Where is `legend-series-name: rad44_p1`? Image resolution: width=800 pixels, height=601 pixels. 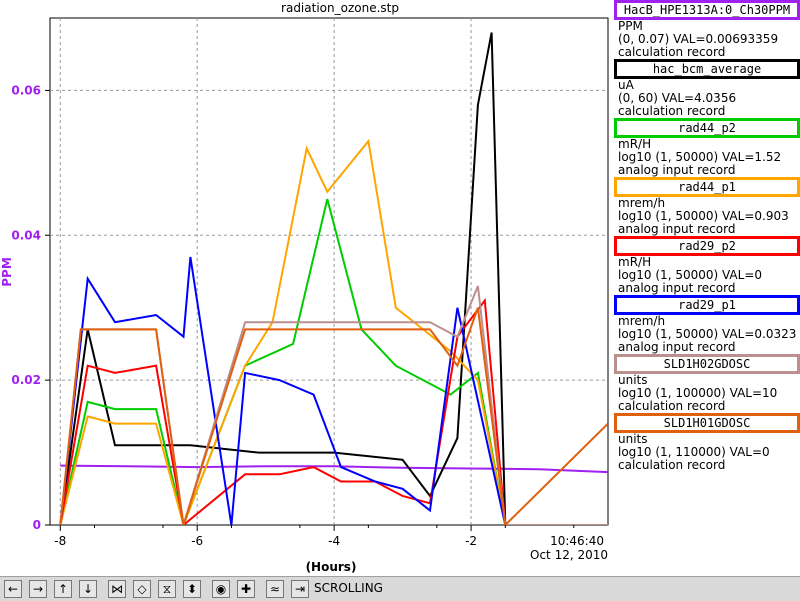
legend-series-name: rad44_p1 is located at coordinates (707, 187).